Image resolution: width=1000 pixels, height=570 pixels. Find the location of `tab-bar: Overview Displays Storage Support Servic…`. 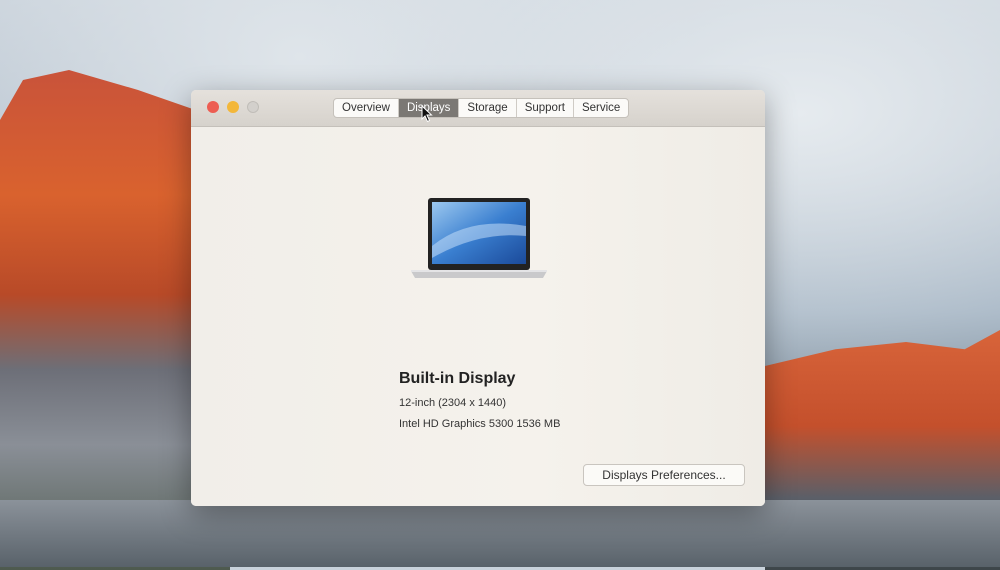

tab-bar: Overview Displays Storage Support Servic… is located at coordinates (481, 108).